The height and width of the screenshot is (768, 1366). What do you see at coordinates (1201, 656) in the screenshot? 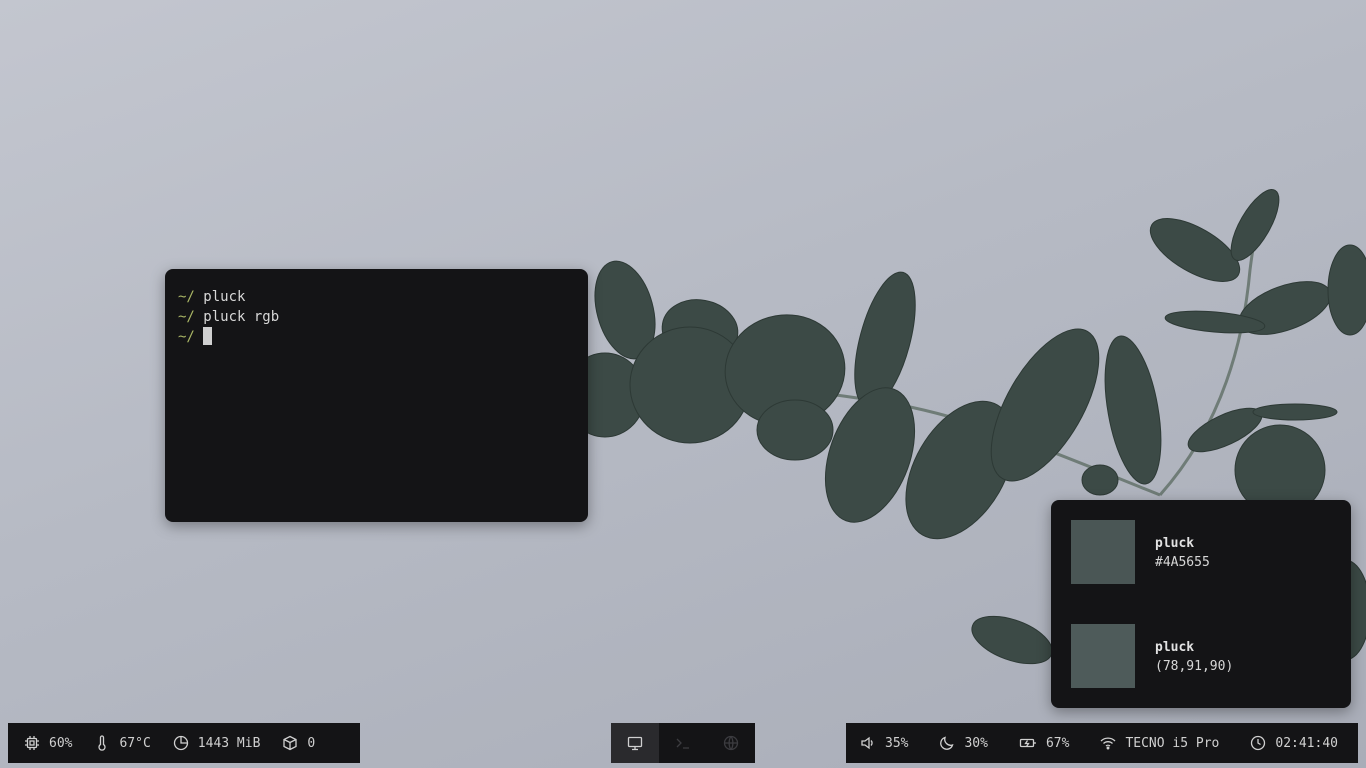
I see `notification: pluck (78,91,90)` at bounding box center [1201, 656].